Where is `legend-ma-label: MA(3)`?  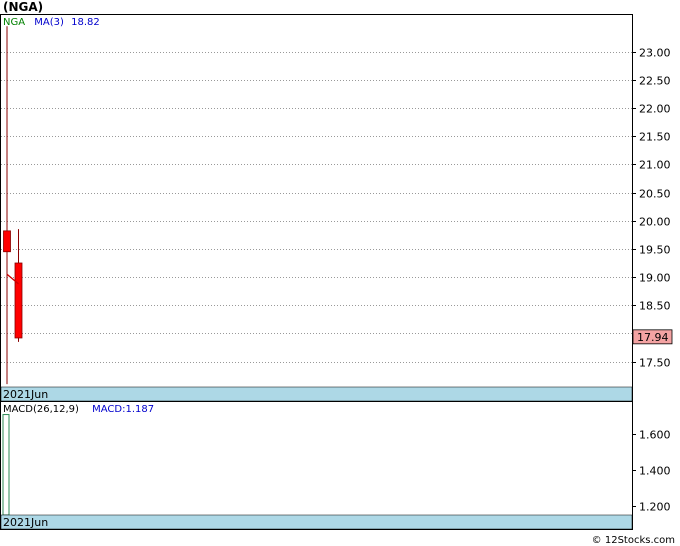 legend-ma-label: MA(3) is located at coordinates (49, 22).